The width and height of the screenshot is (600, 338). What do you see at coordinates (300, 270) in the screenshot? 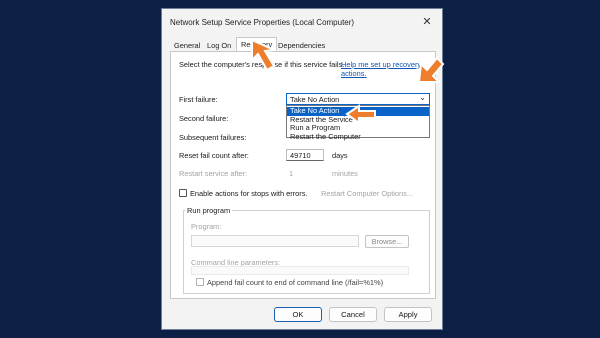
I see `command-line-params-input` at bounding box center [300, 270].